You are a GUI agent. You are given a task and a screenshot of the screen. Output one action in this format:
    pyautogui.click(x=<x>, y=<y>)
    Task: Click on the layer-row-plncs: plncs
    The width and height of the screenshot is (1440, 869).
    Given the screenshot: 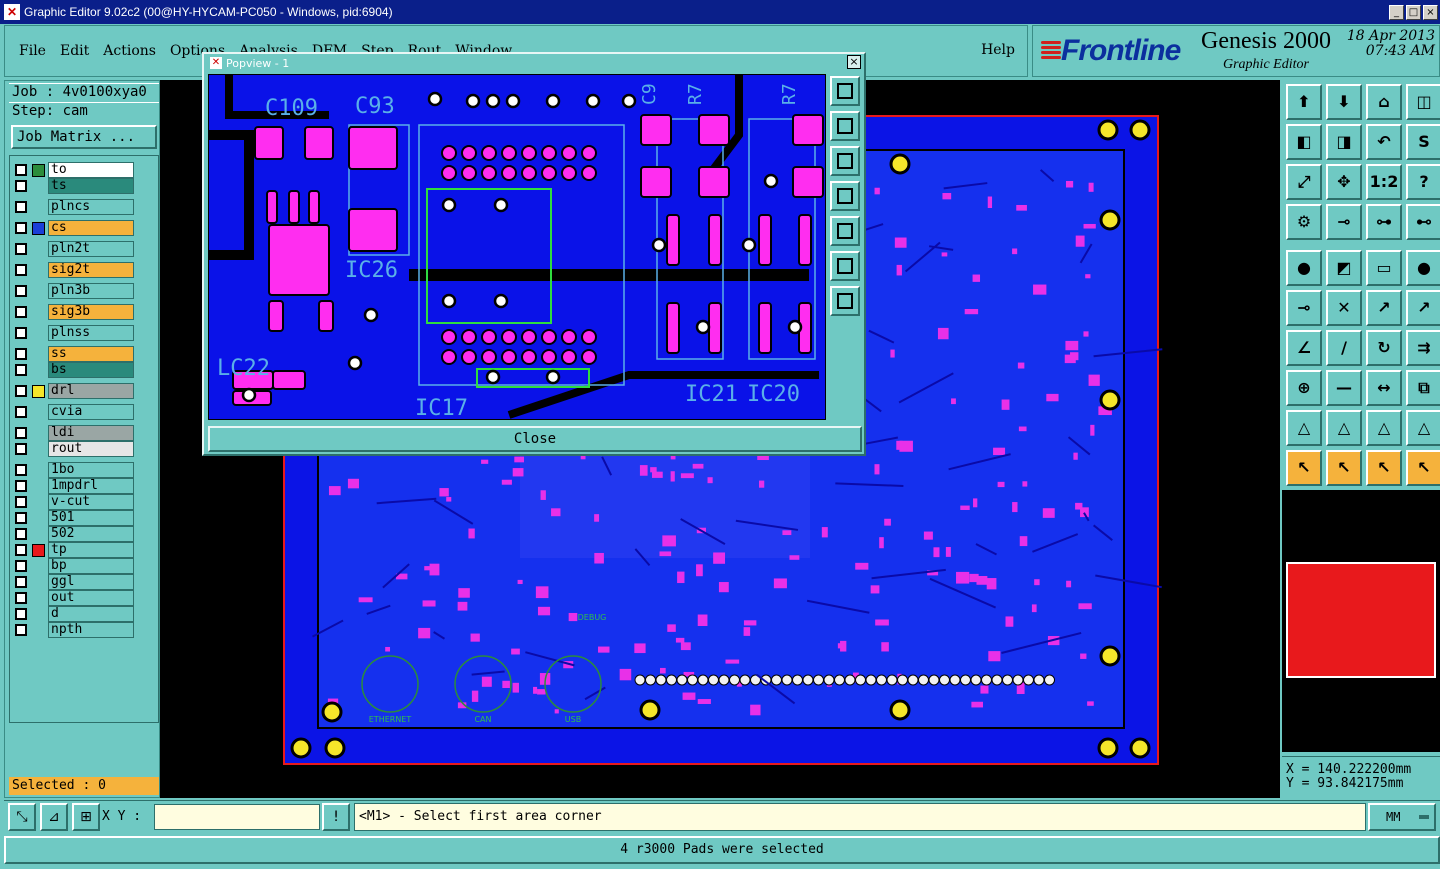 What is the action you would take?
    pyautogui.click(x=73, y=207)
    